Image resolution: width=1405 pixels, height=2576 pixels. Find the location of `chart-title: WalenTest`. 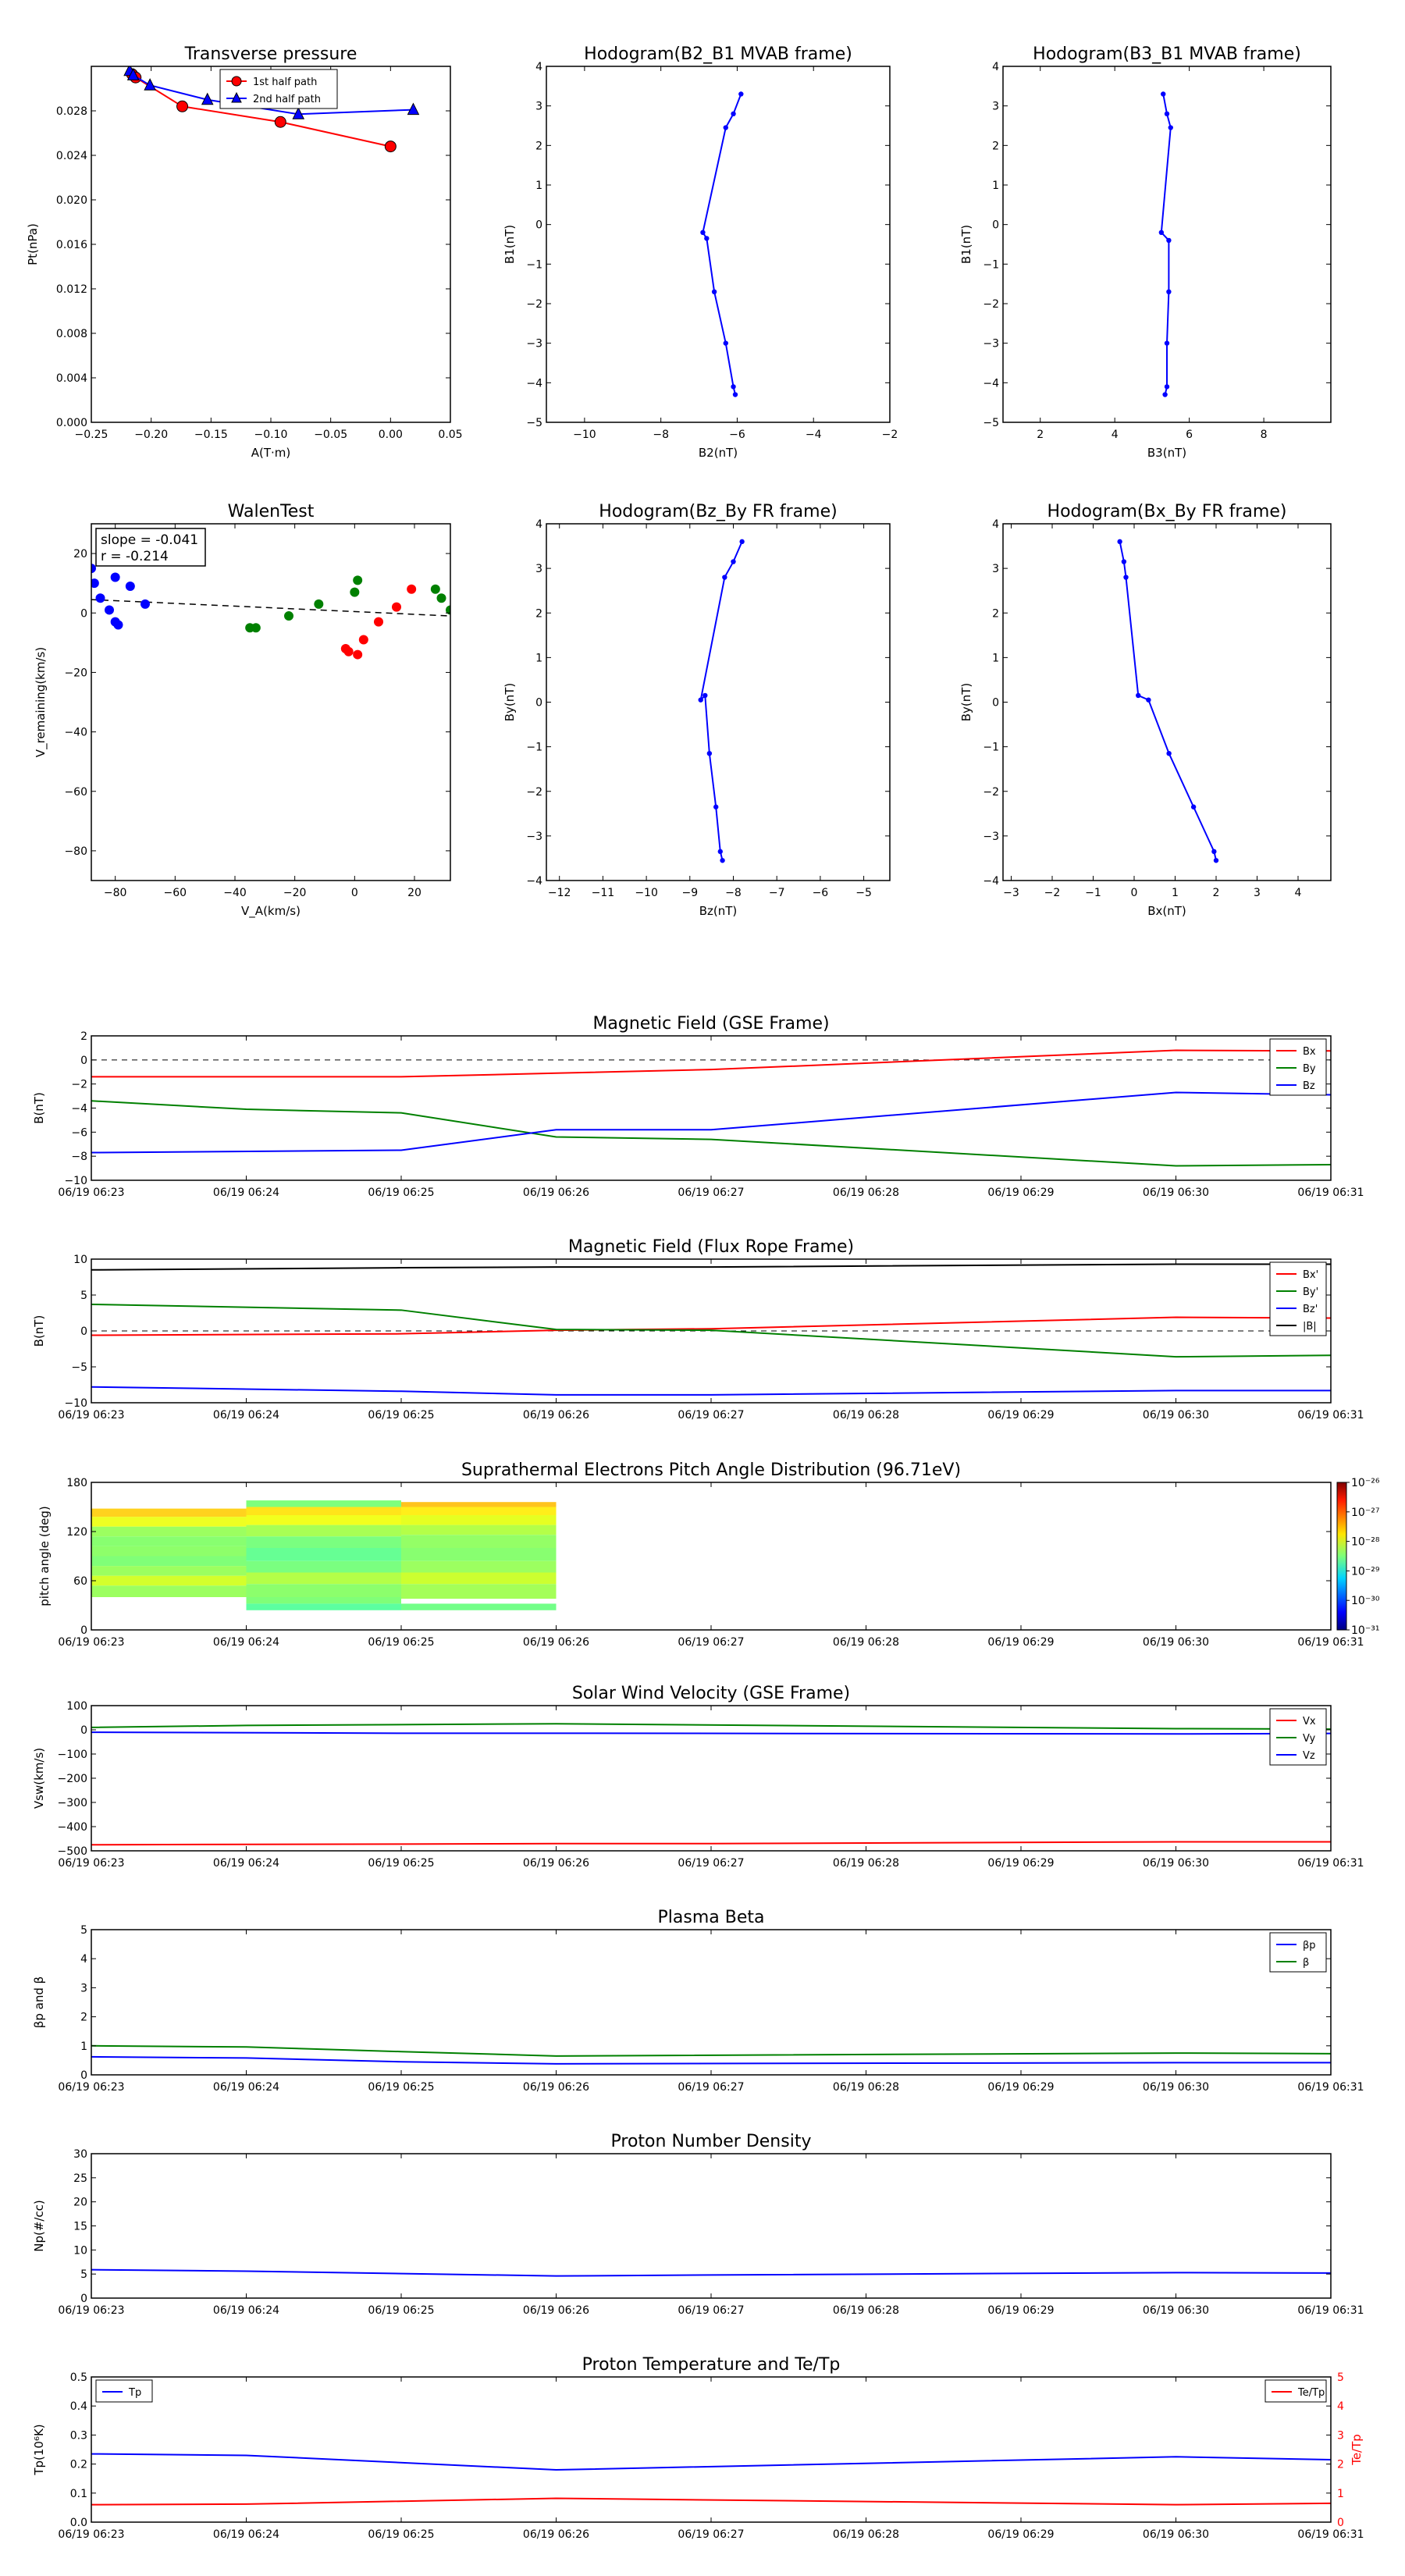

chart-title: WalenTest is located at coordinates (271, 511).